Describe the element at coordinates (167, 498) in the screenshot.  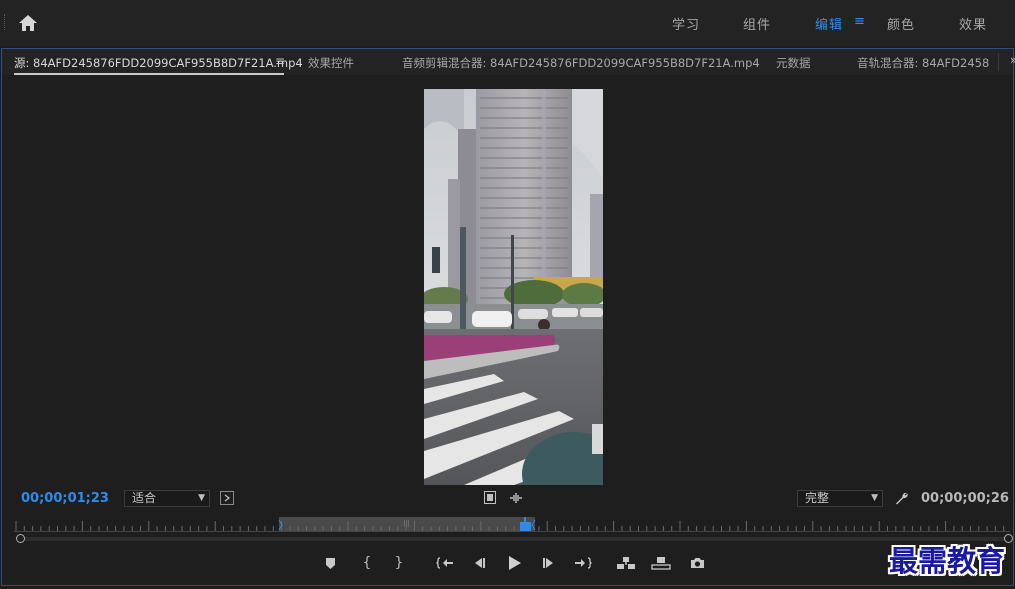
I see `fit-dropdown: 适合 ▼` at that location.